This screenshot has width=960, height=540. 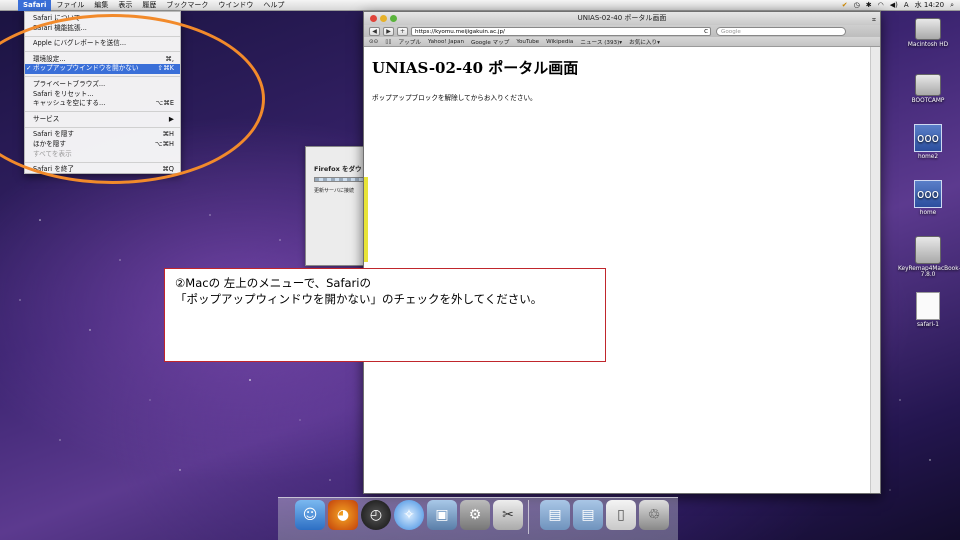 I want to click on desktop-icon-bootcamp: BOOTCAMP, so click(x=928, y=89).